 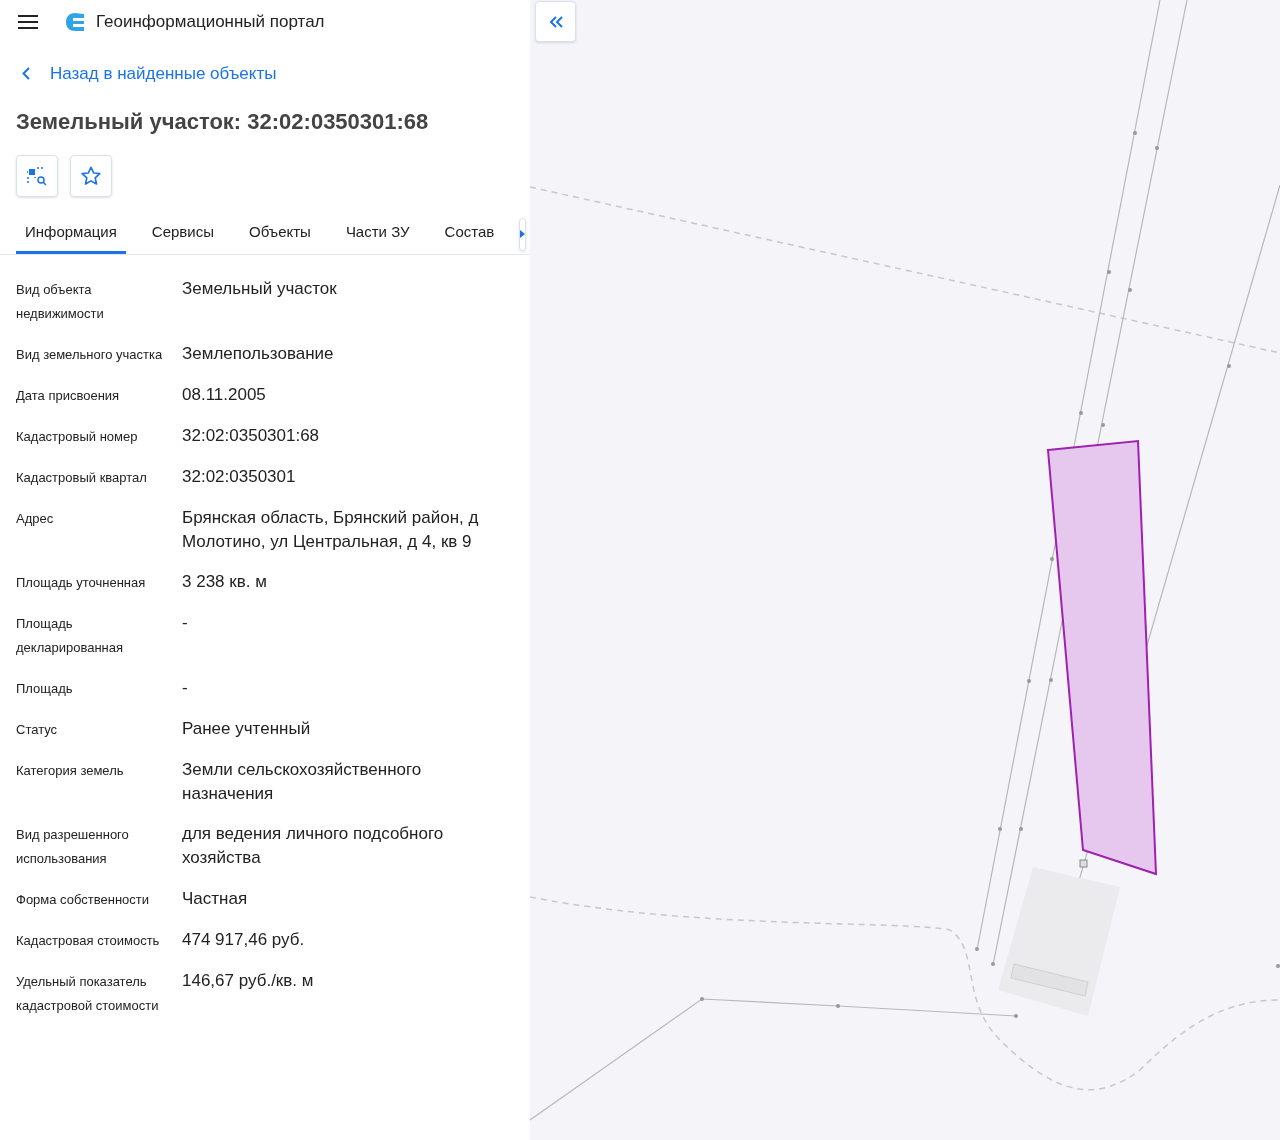 What do you see at coordinates (239, 476) in the screenshot?
I see `property-value: 32:02:0350301` at bounding box center [239, 476].